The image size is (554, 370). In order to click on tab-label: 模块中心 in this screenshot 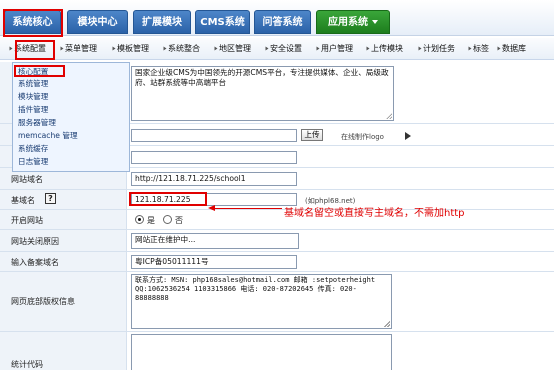, I will do `click(97, 22)`.